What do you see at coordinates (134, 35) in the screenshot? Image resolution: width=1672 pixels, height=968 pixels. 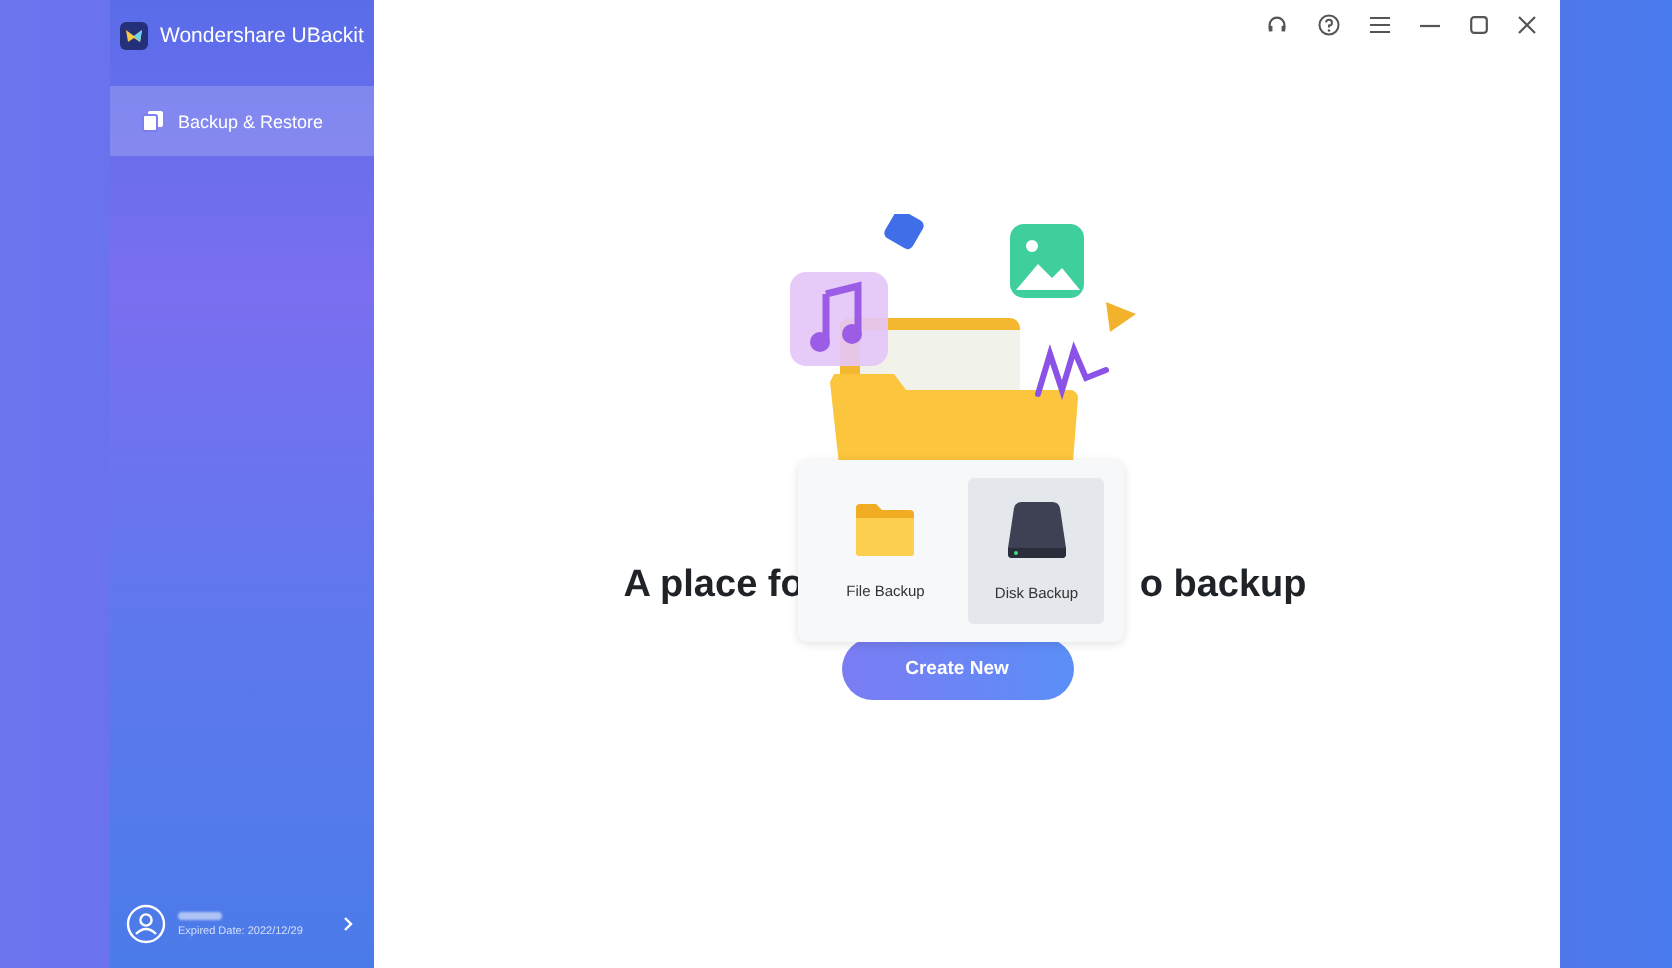 I see `butterfly-logo-icon` at bounding box center [134, 35].